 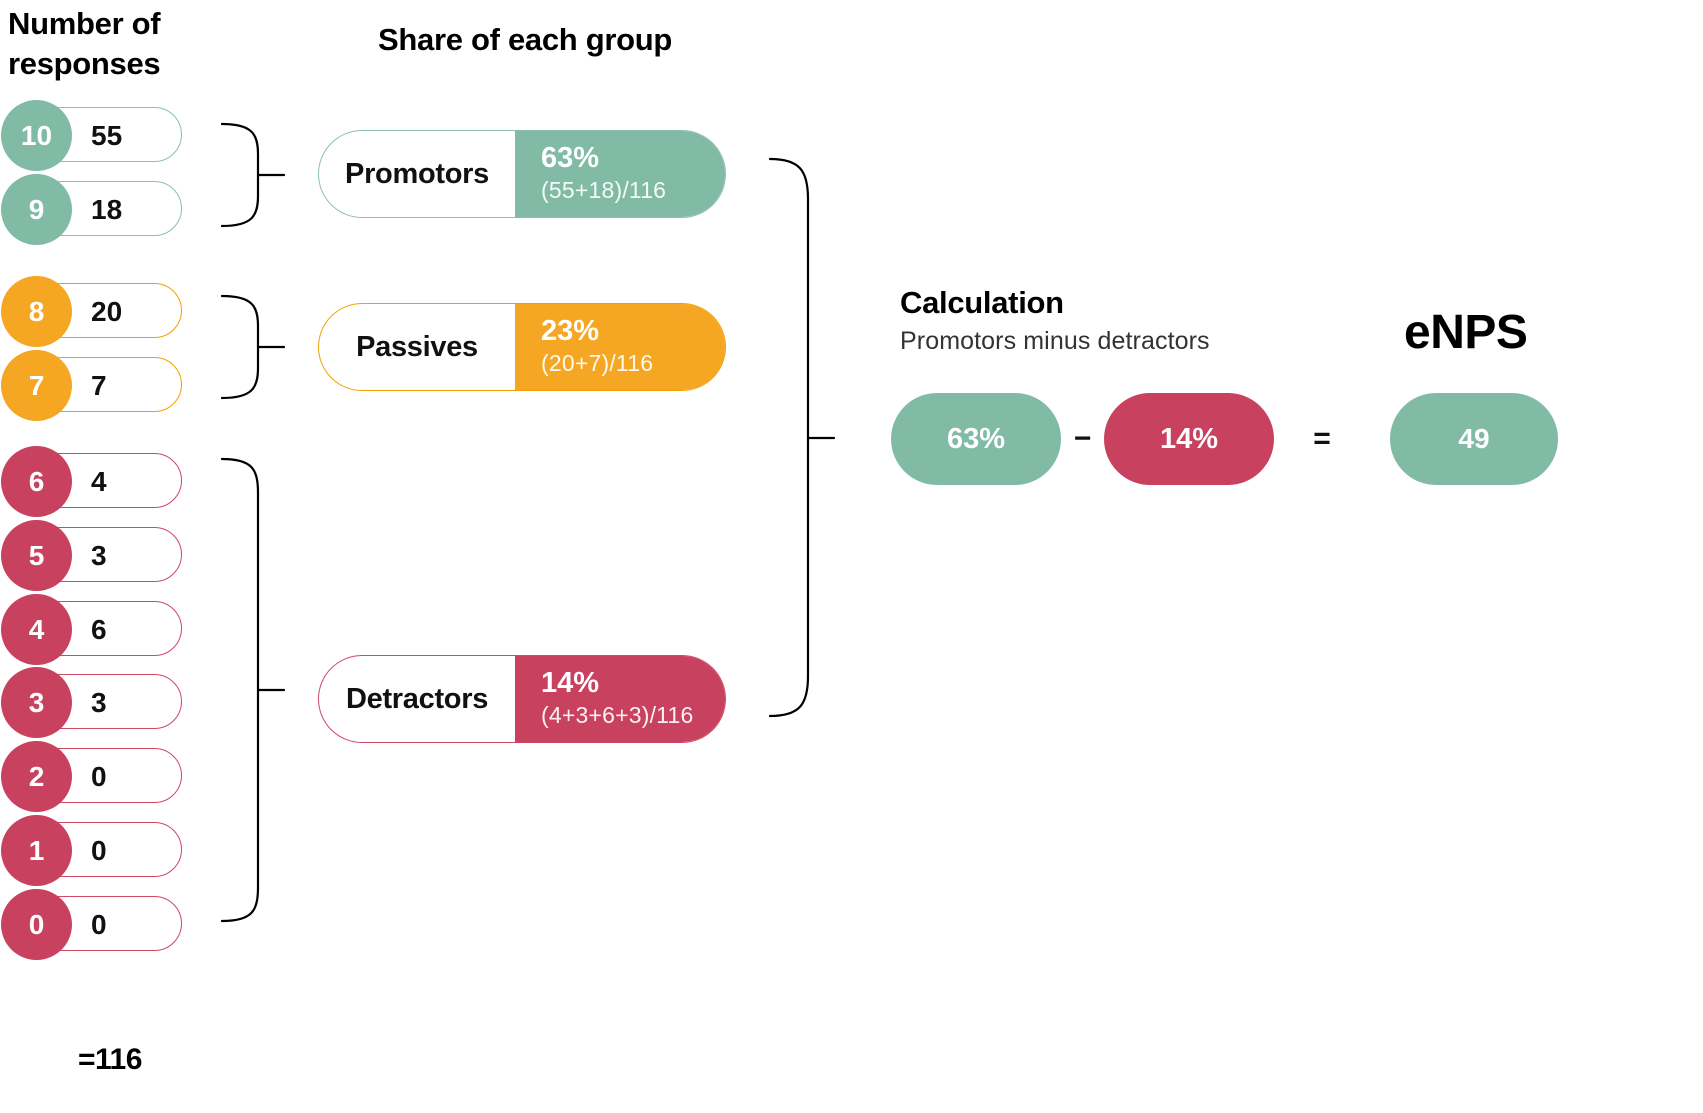 I want to click on response-row: 8 20, so click(x=91, y=311).